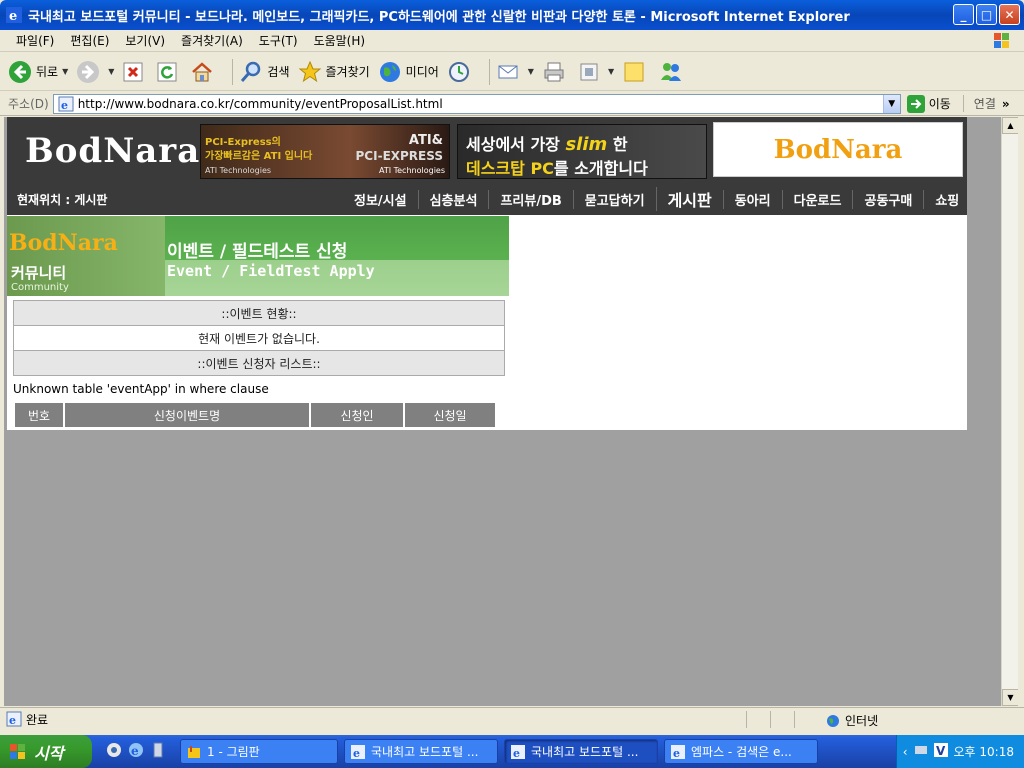  I want to click on go-button: 이동, so click(928, 103).